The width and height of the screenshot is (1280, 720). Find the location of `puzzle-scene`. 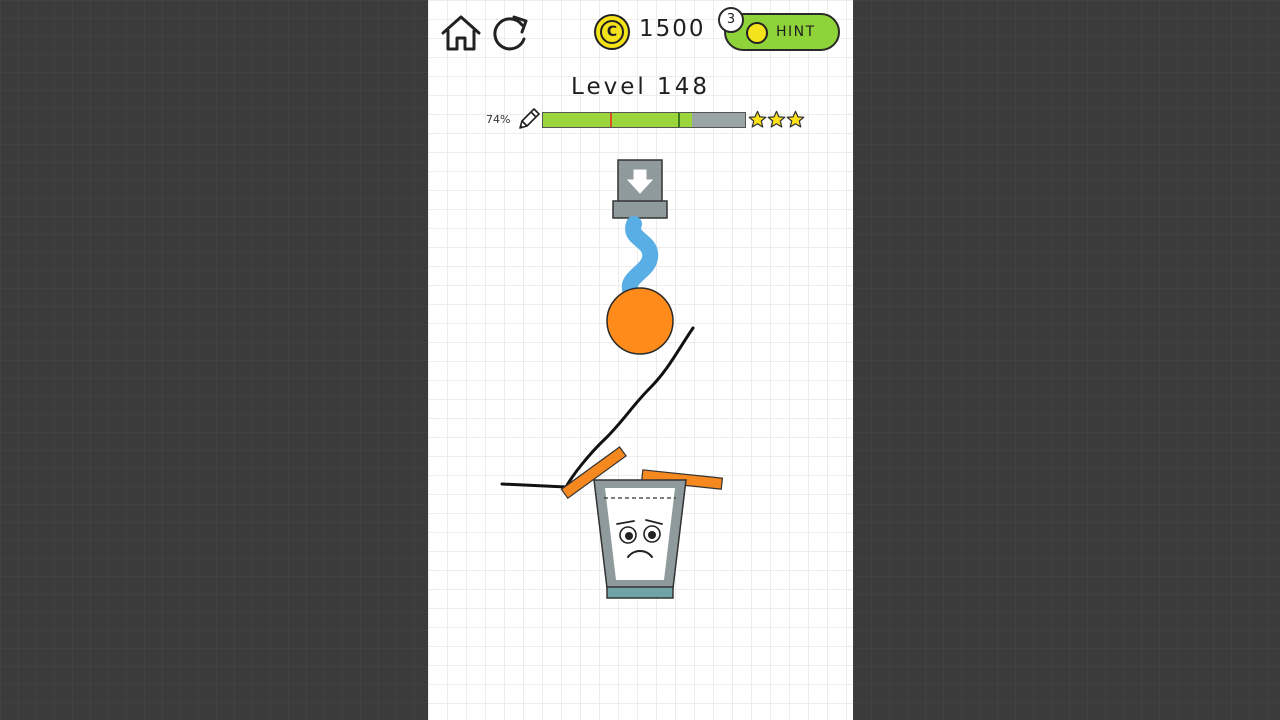

puzzle-scene is located at coordinates (612, 379).